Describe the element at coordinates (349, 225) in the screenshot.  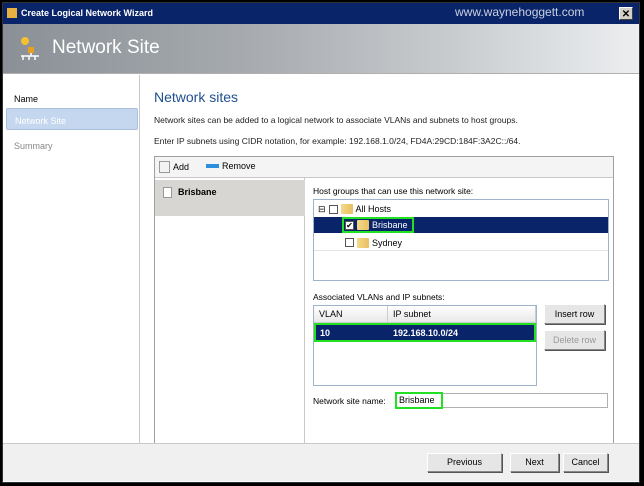
I see `checkbox-checked: ✔` at that location.